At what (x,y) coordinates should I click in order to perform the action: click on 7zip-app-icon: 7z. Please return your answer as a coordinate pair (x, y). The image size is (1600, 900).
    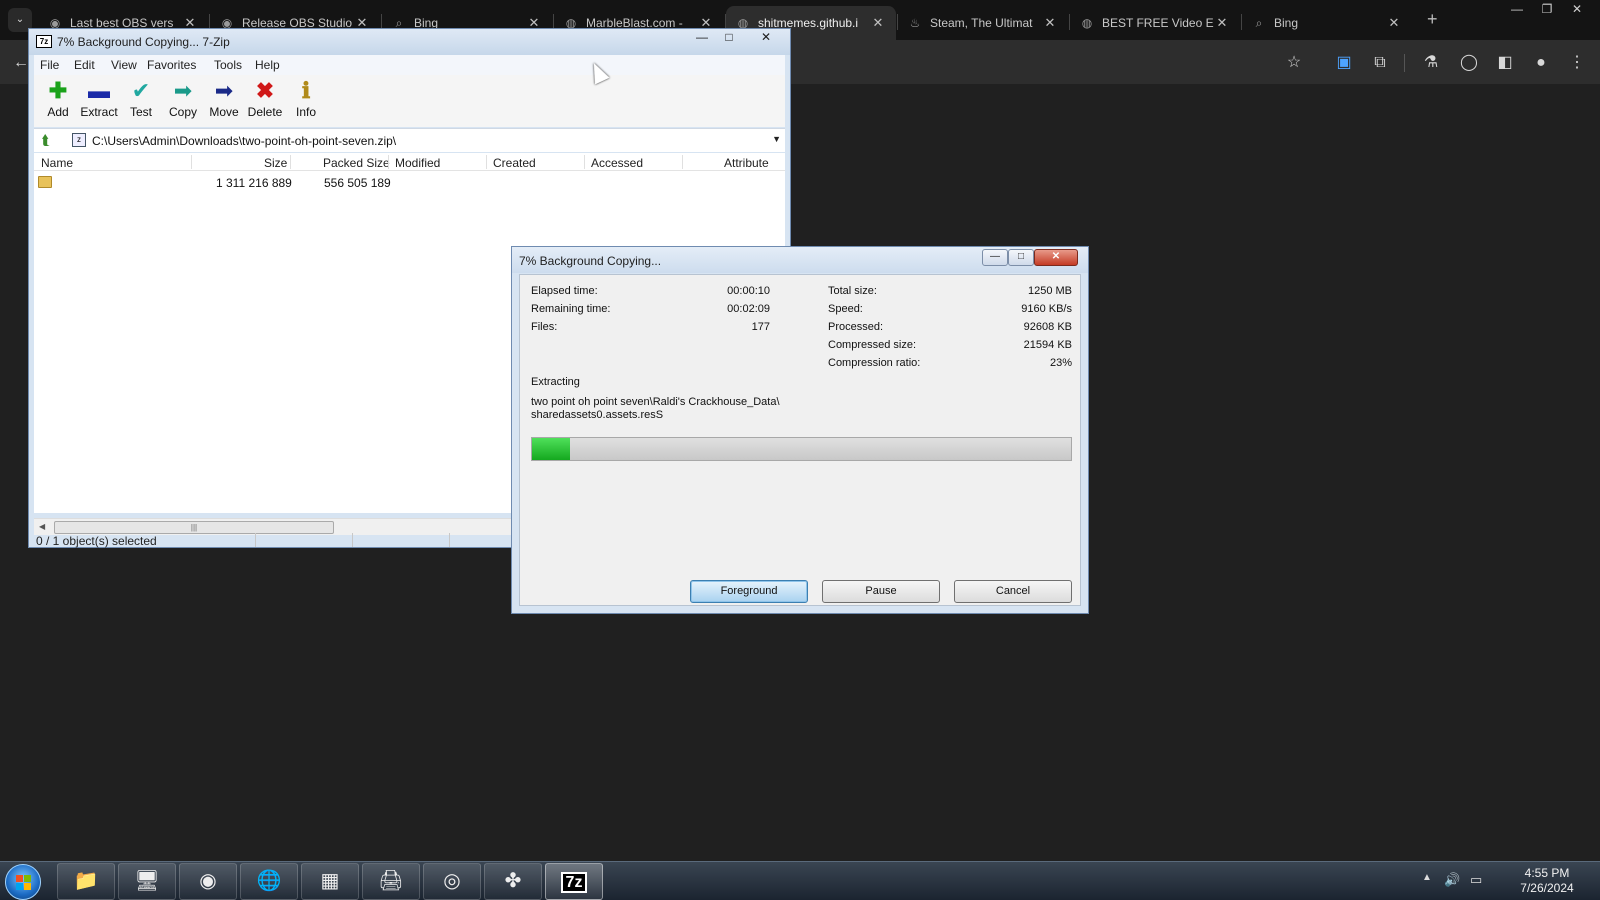
    Looking at the image, I should click on (44, 41).